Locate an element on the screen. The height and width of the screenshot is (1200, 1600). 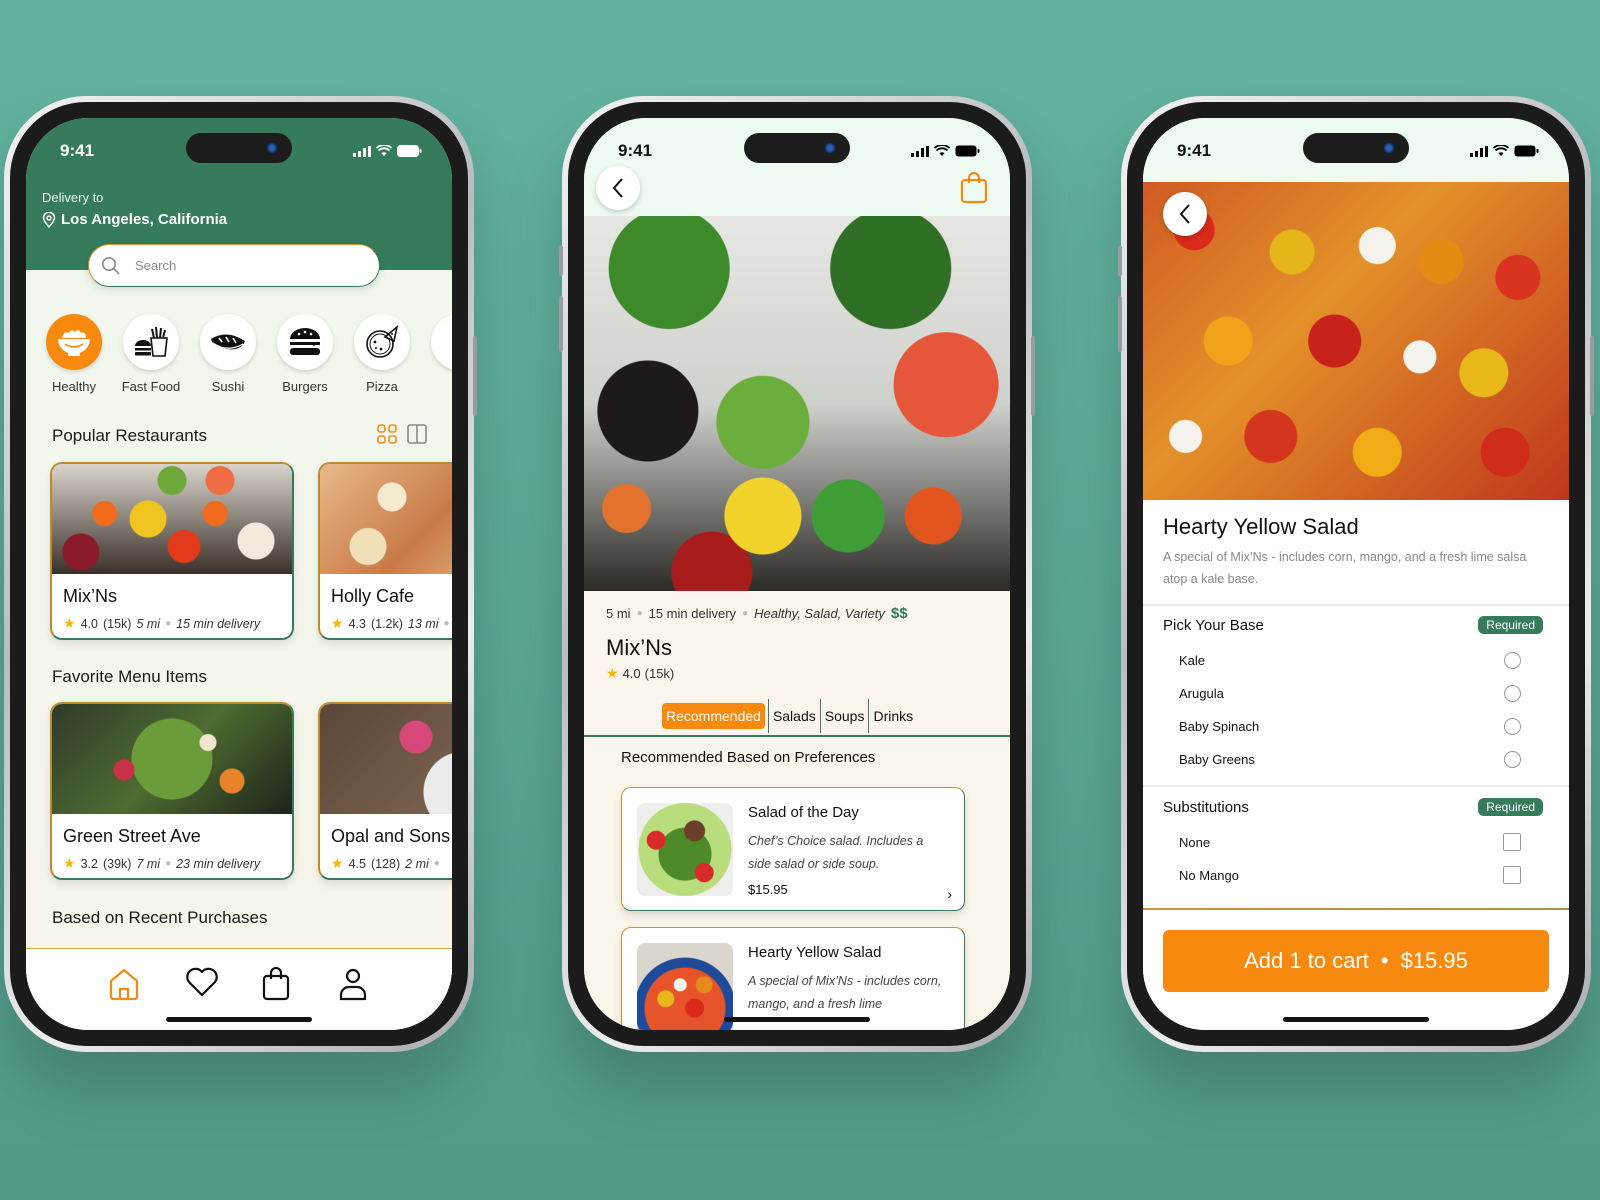
tab-drinks: Drinks is located at coordinates (892, 716).